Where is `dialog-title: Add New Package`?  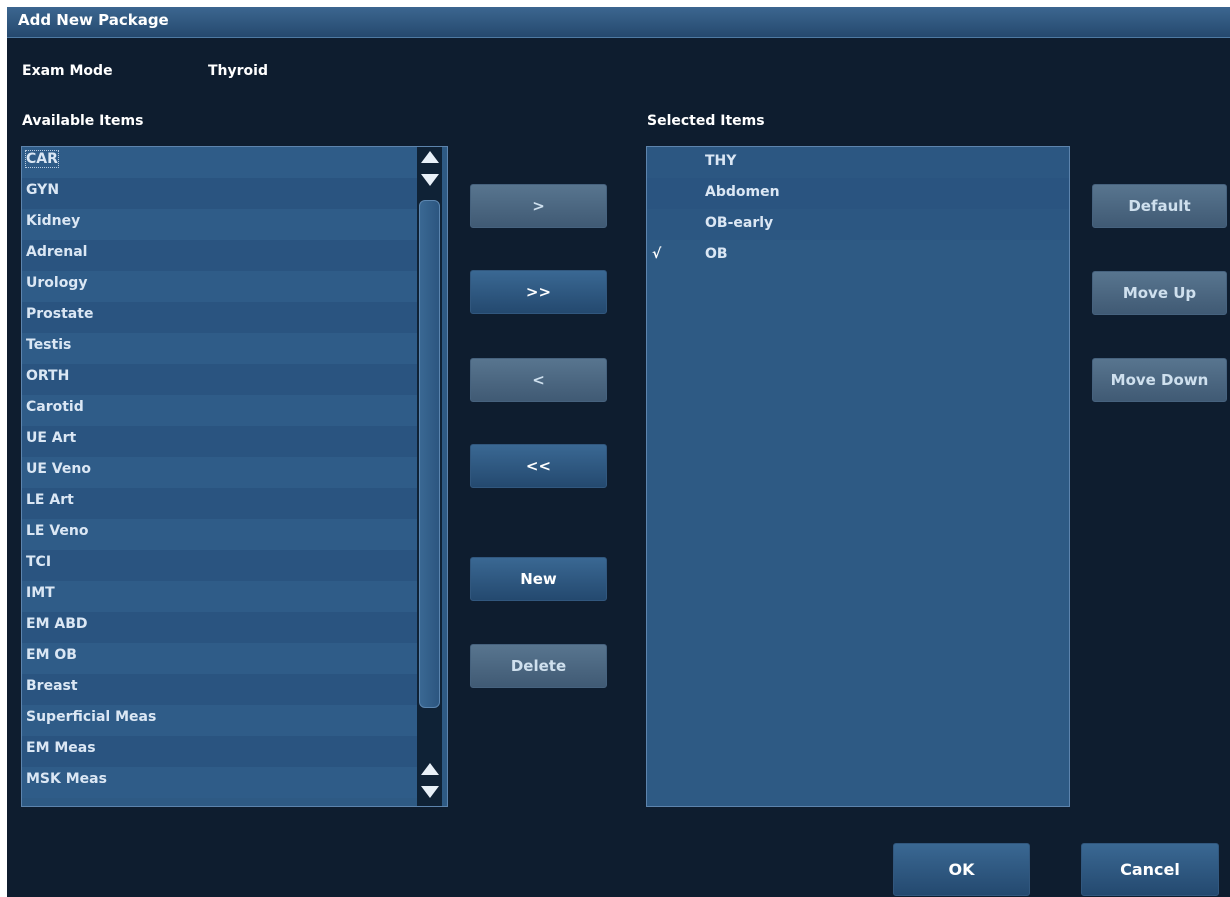 dialog-title: Add New Package is located at coordinates (93, 20).